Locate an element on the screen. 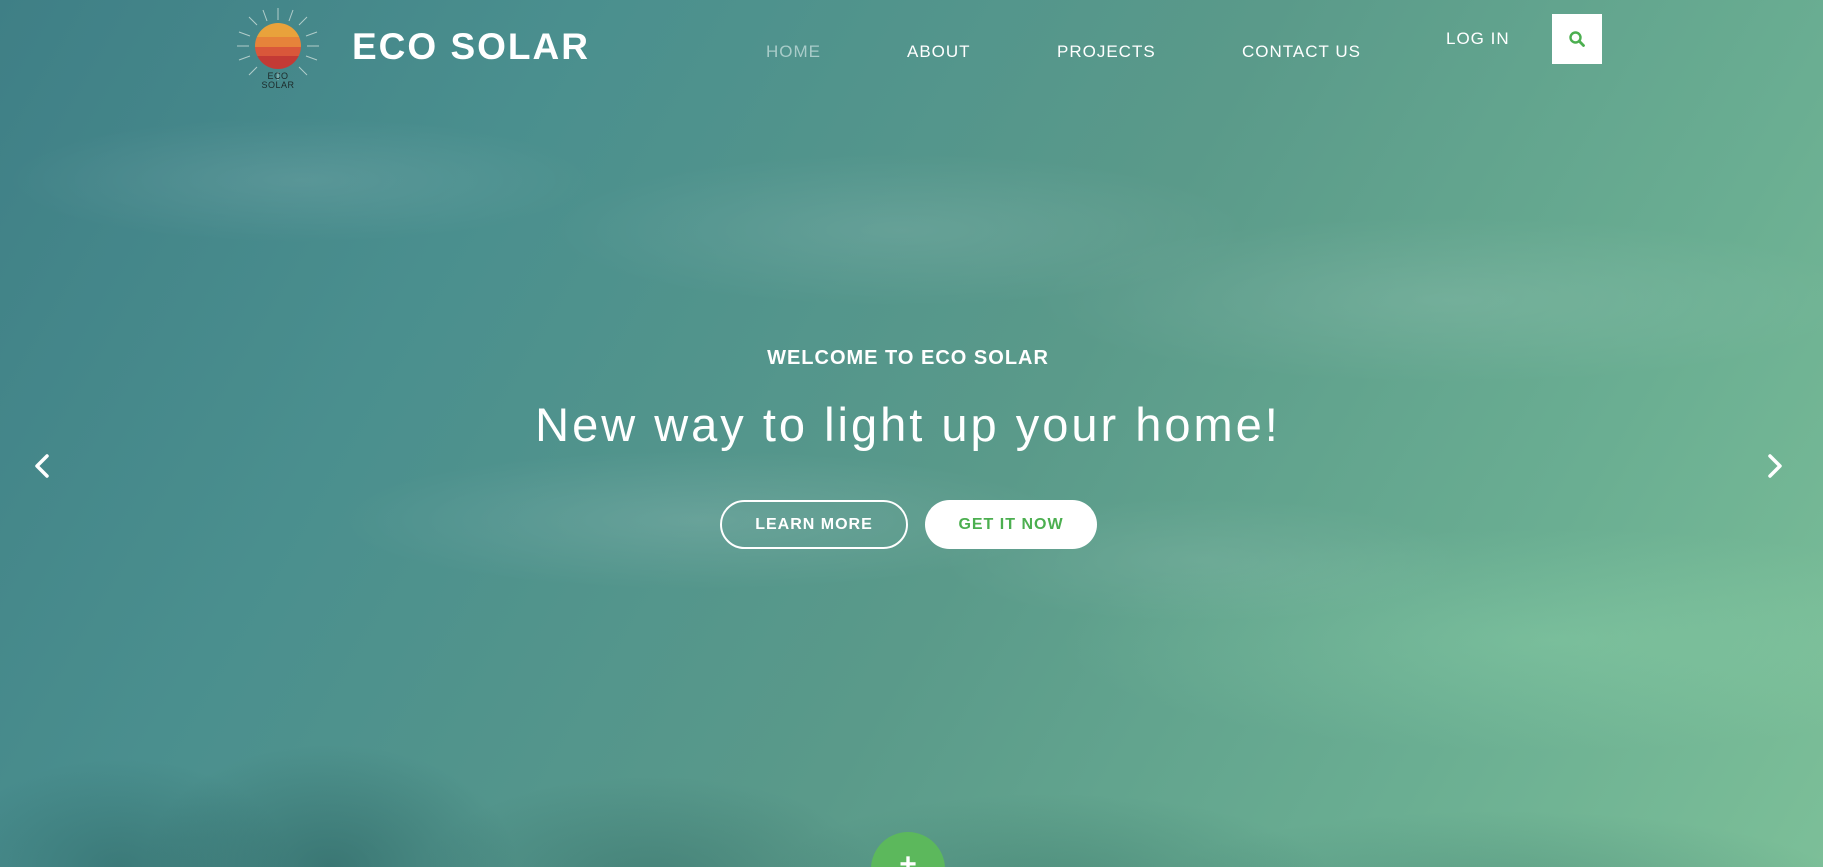 The width and height of the screenshot is (1823, 867). get-it-now-button: GET IT NOW is located at coordinates (1011, 524).